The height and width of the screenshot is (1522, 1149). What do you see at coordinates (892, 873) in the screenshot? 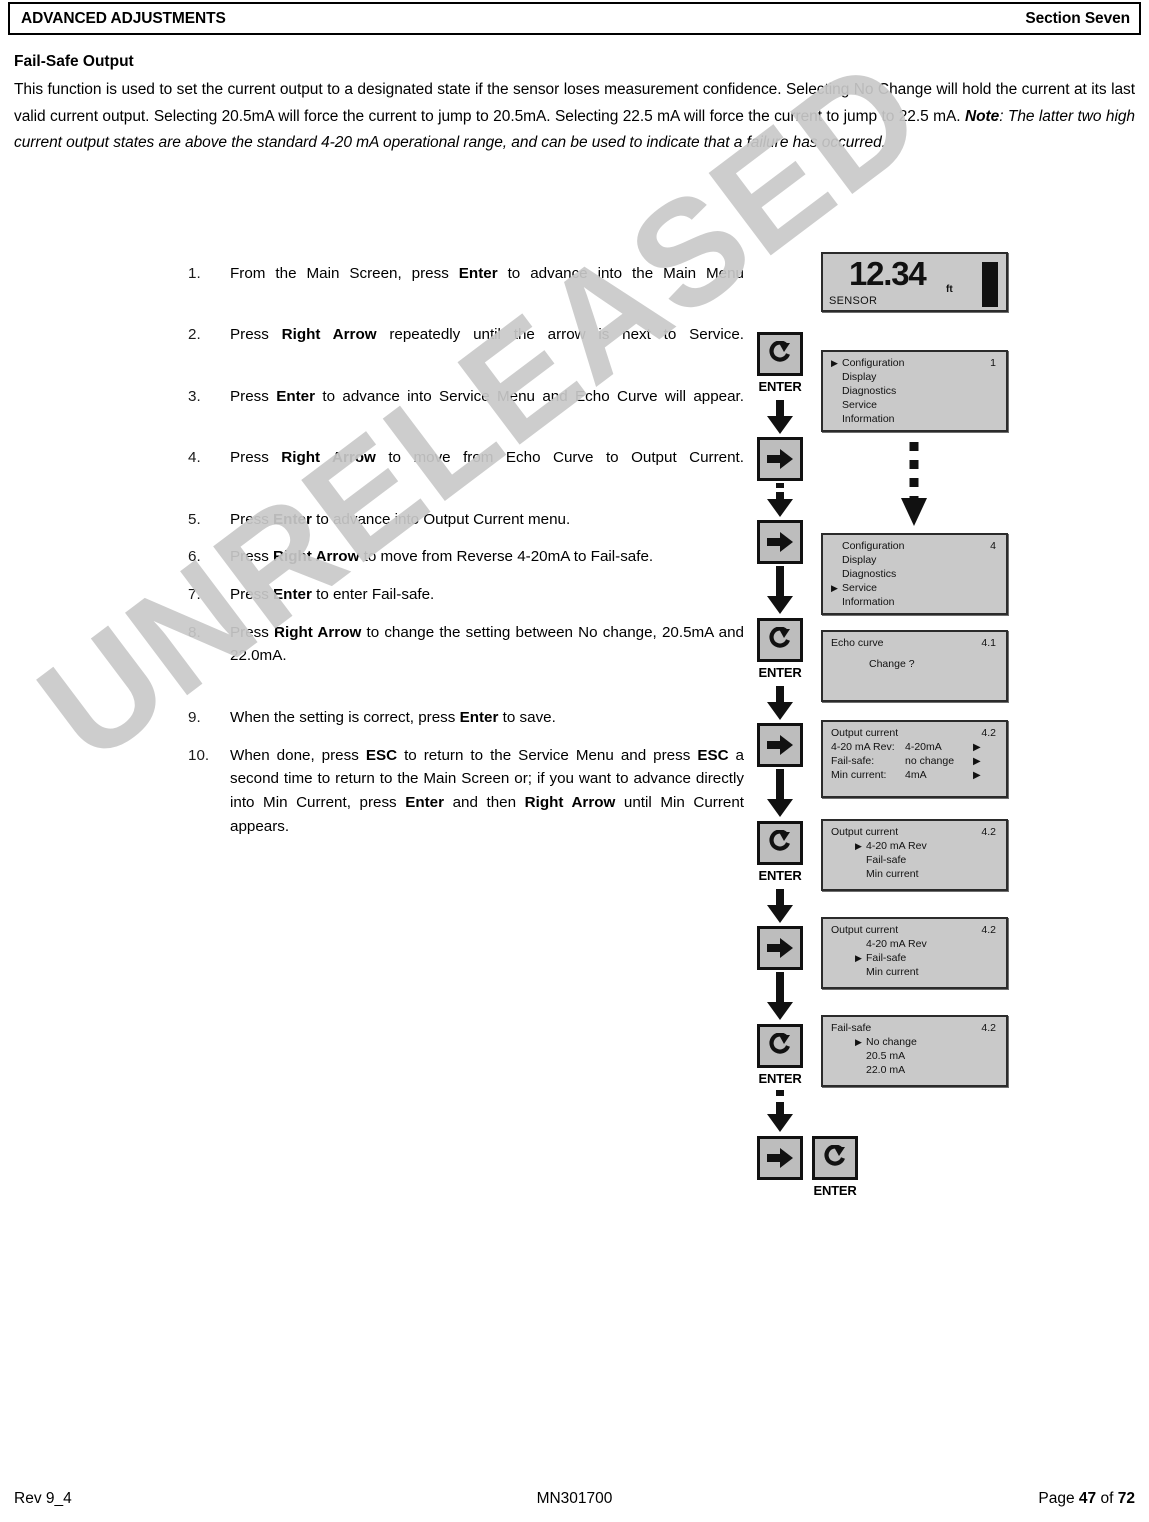
I see `menu-item-label: Min current` at bounding box center [892, 873].